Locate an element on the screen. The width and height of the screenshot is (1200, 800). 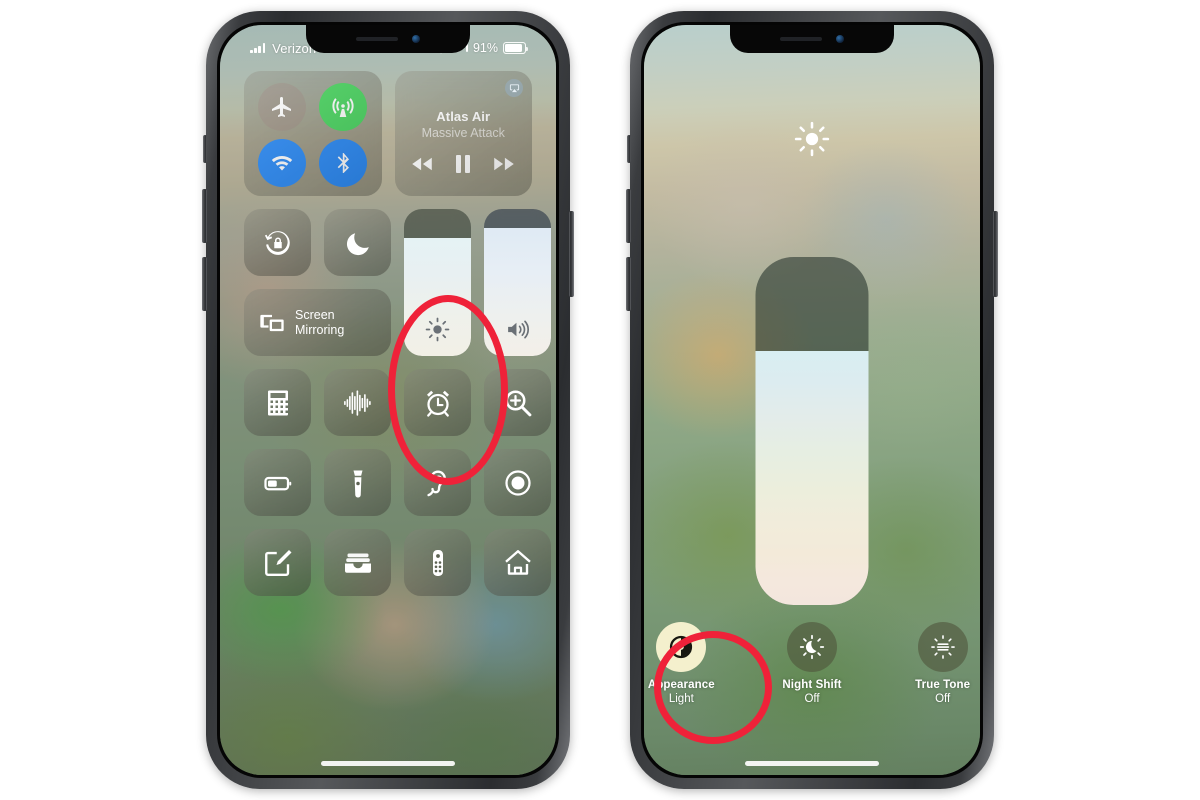
apple-tv-remote-shortcut is located at coordinates (437, 562).